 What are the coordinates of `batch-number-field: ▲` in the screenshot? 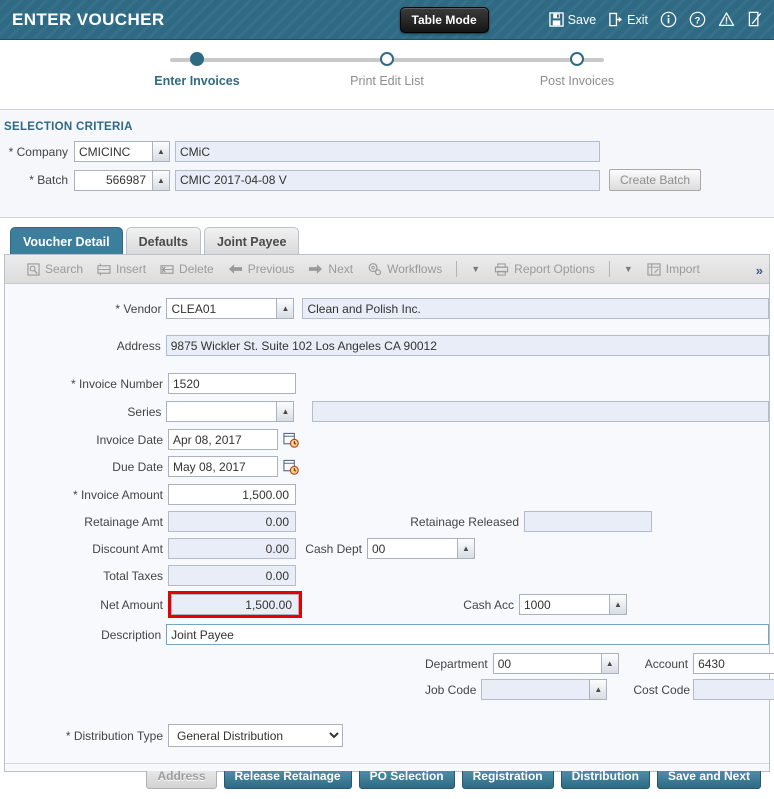 It's located at (122, 180).